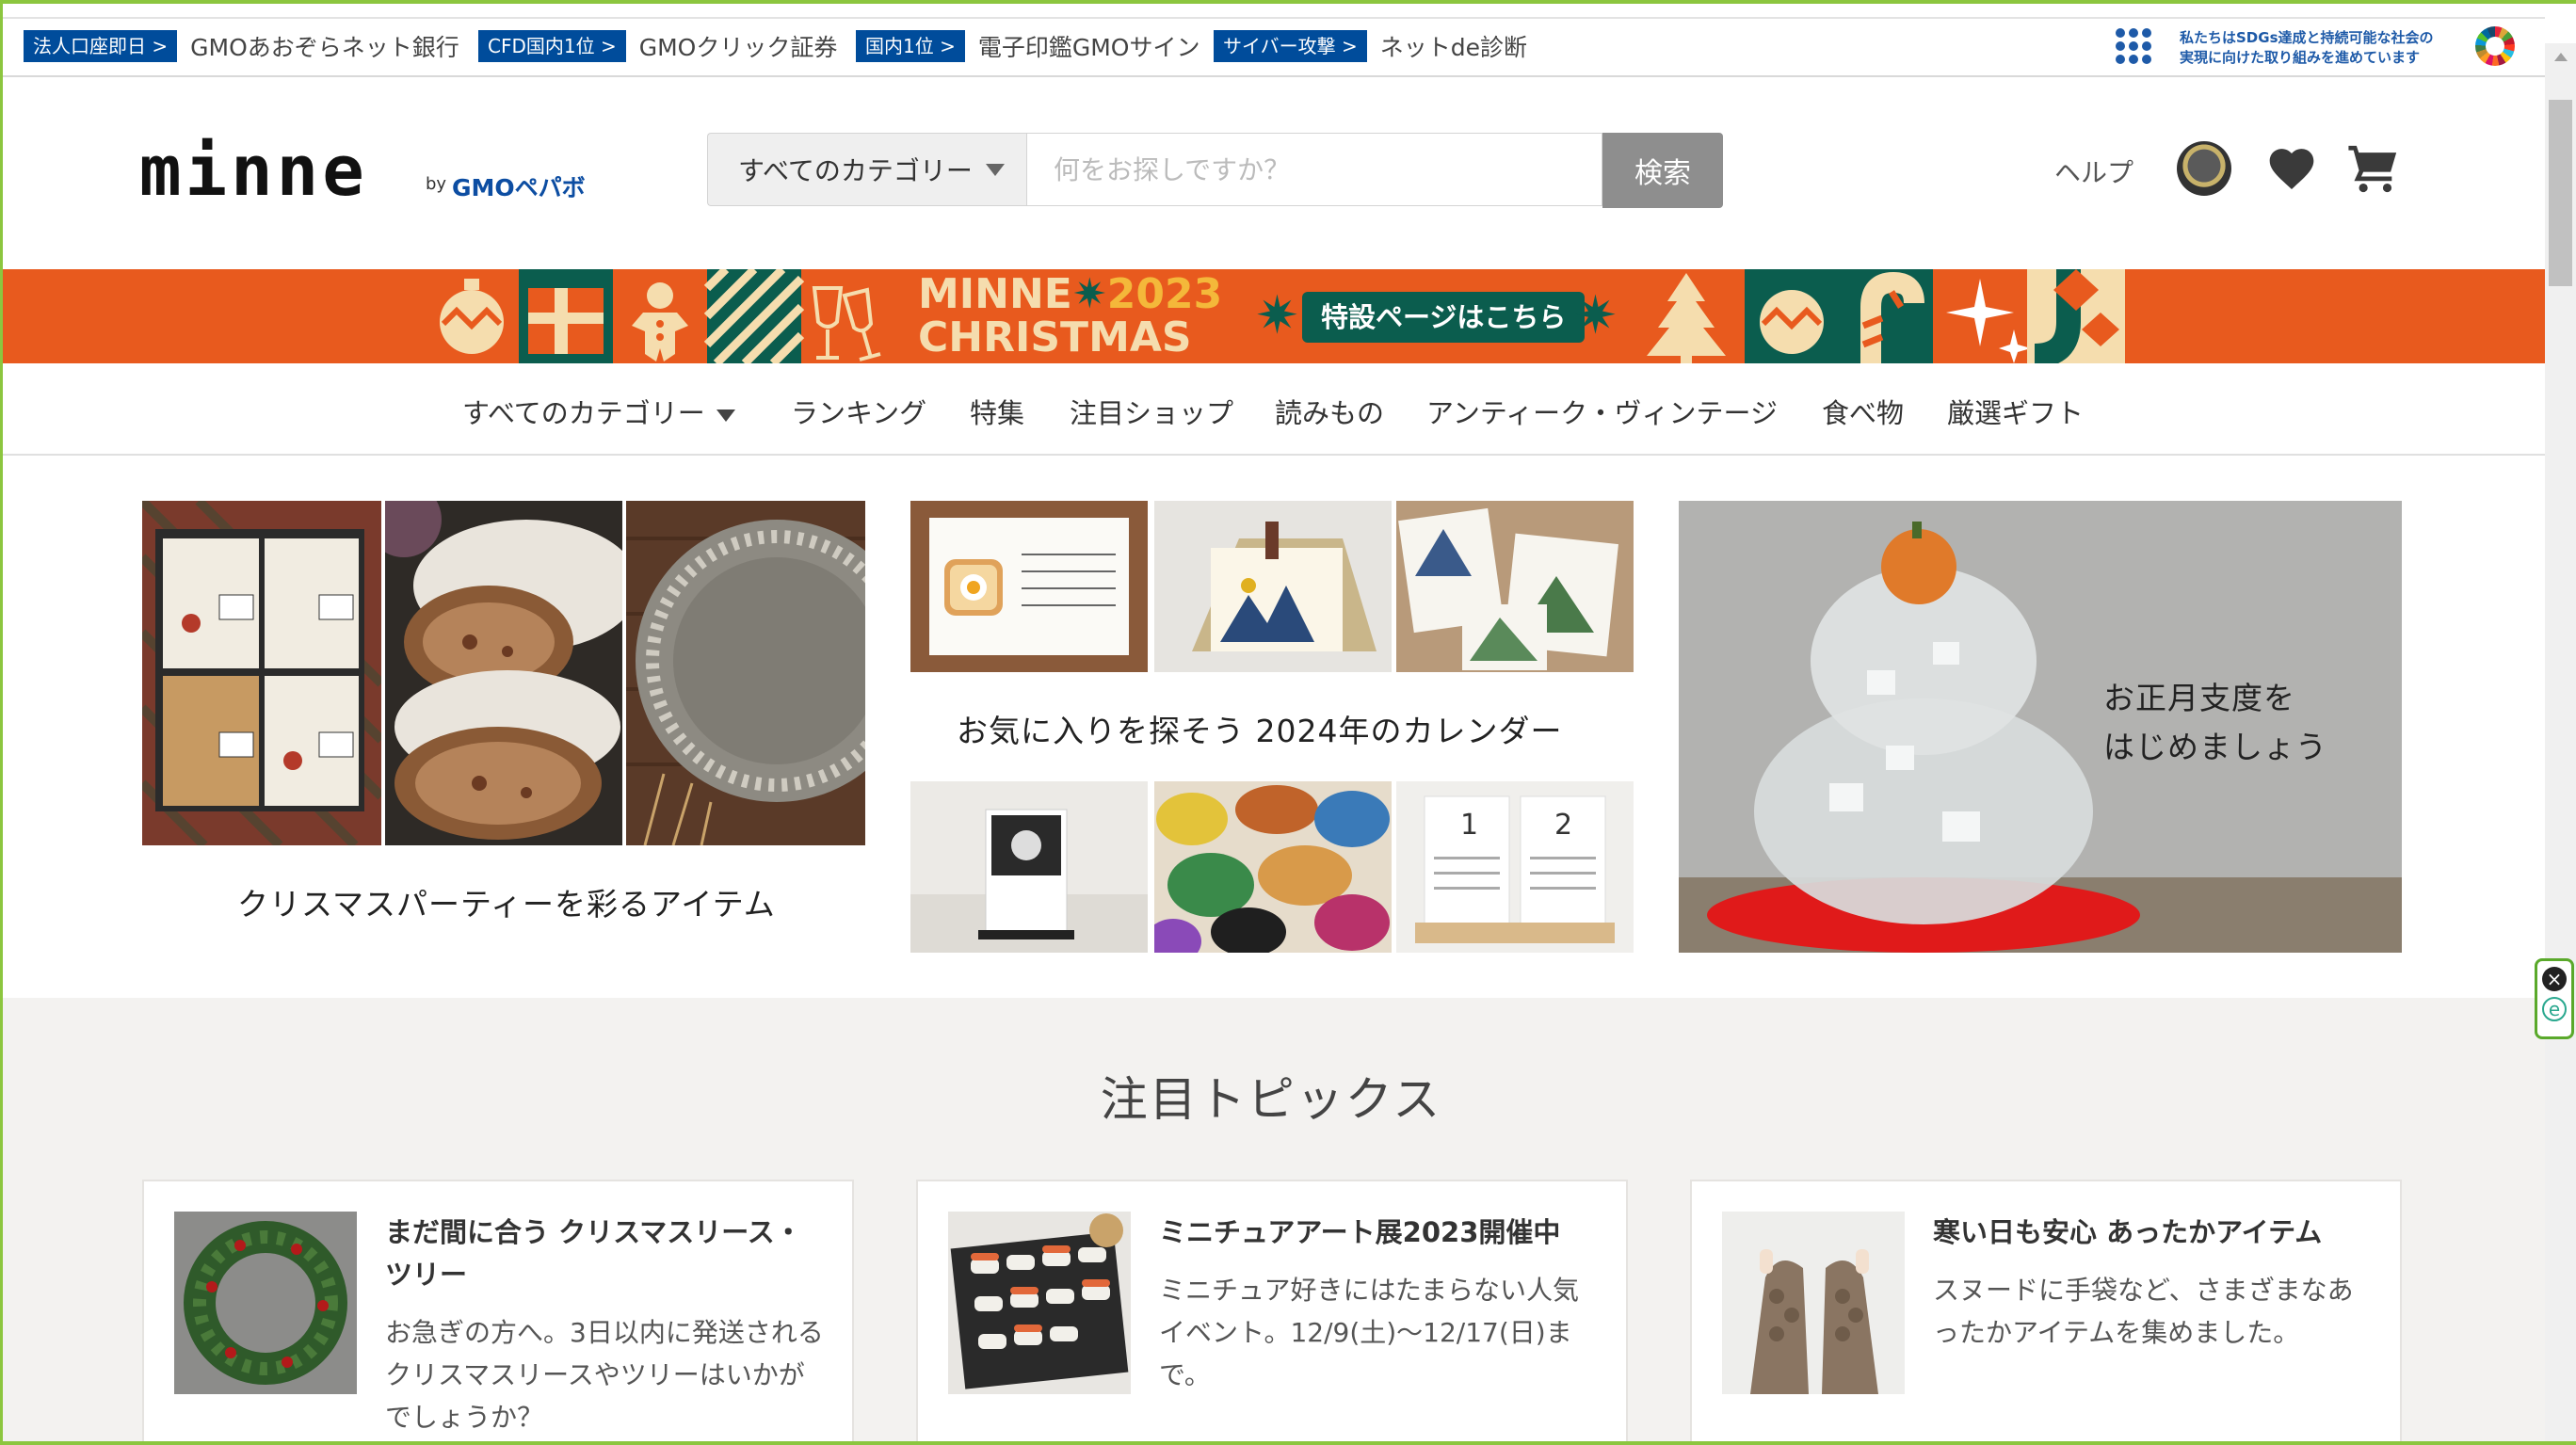  Describe the element at coordinates (253, 171) in the screenshot. I see `minne-logo: minne` at that location.